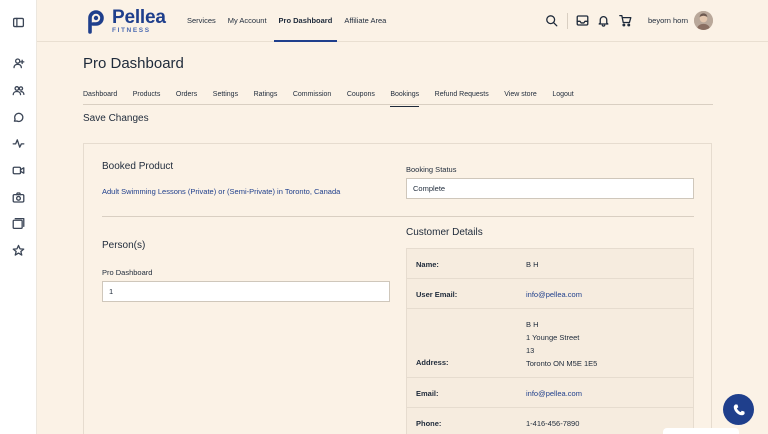 Image resolution: width=768 pixels, height=434 pixels. Describe the element at coordinates (18, 63) in the screenshot. I see `user-plus-icon` at that location.